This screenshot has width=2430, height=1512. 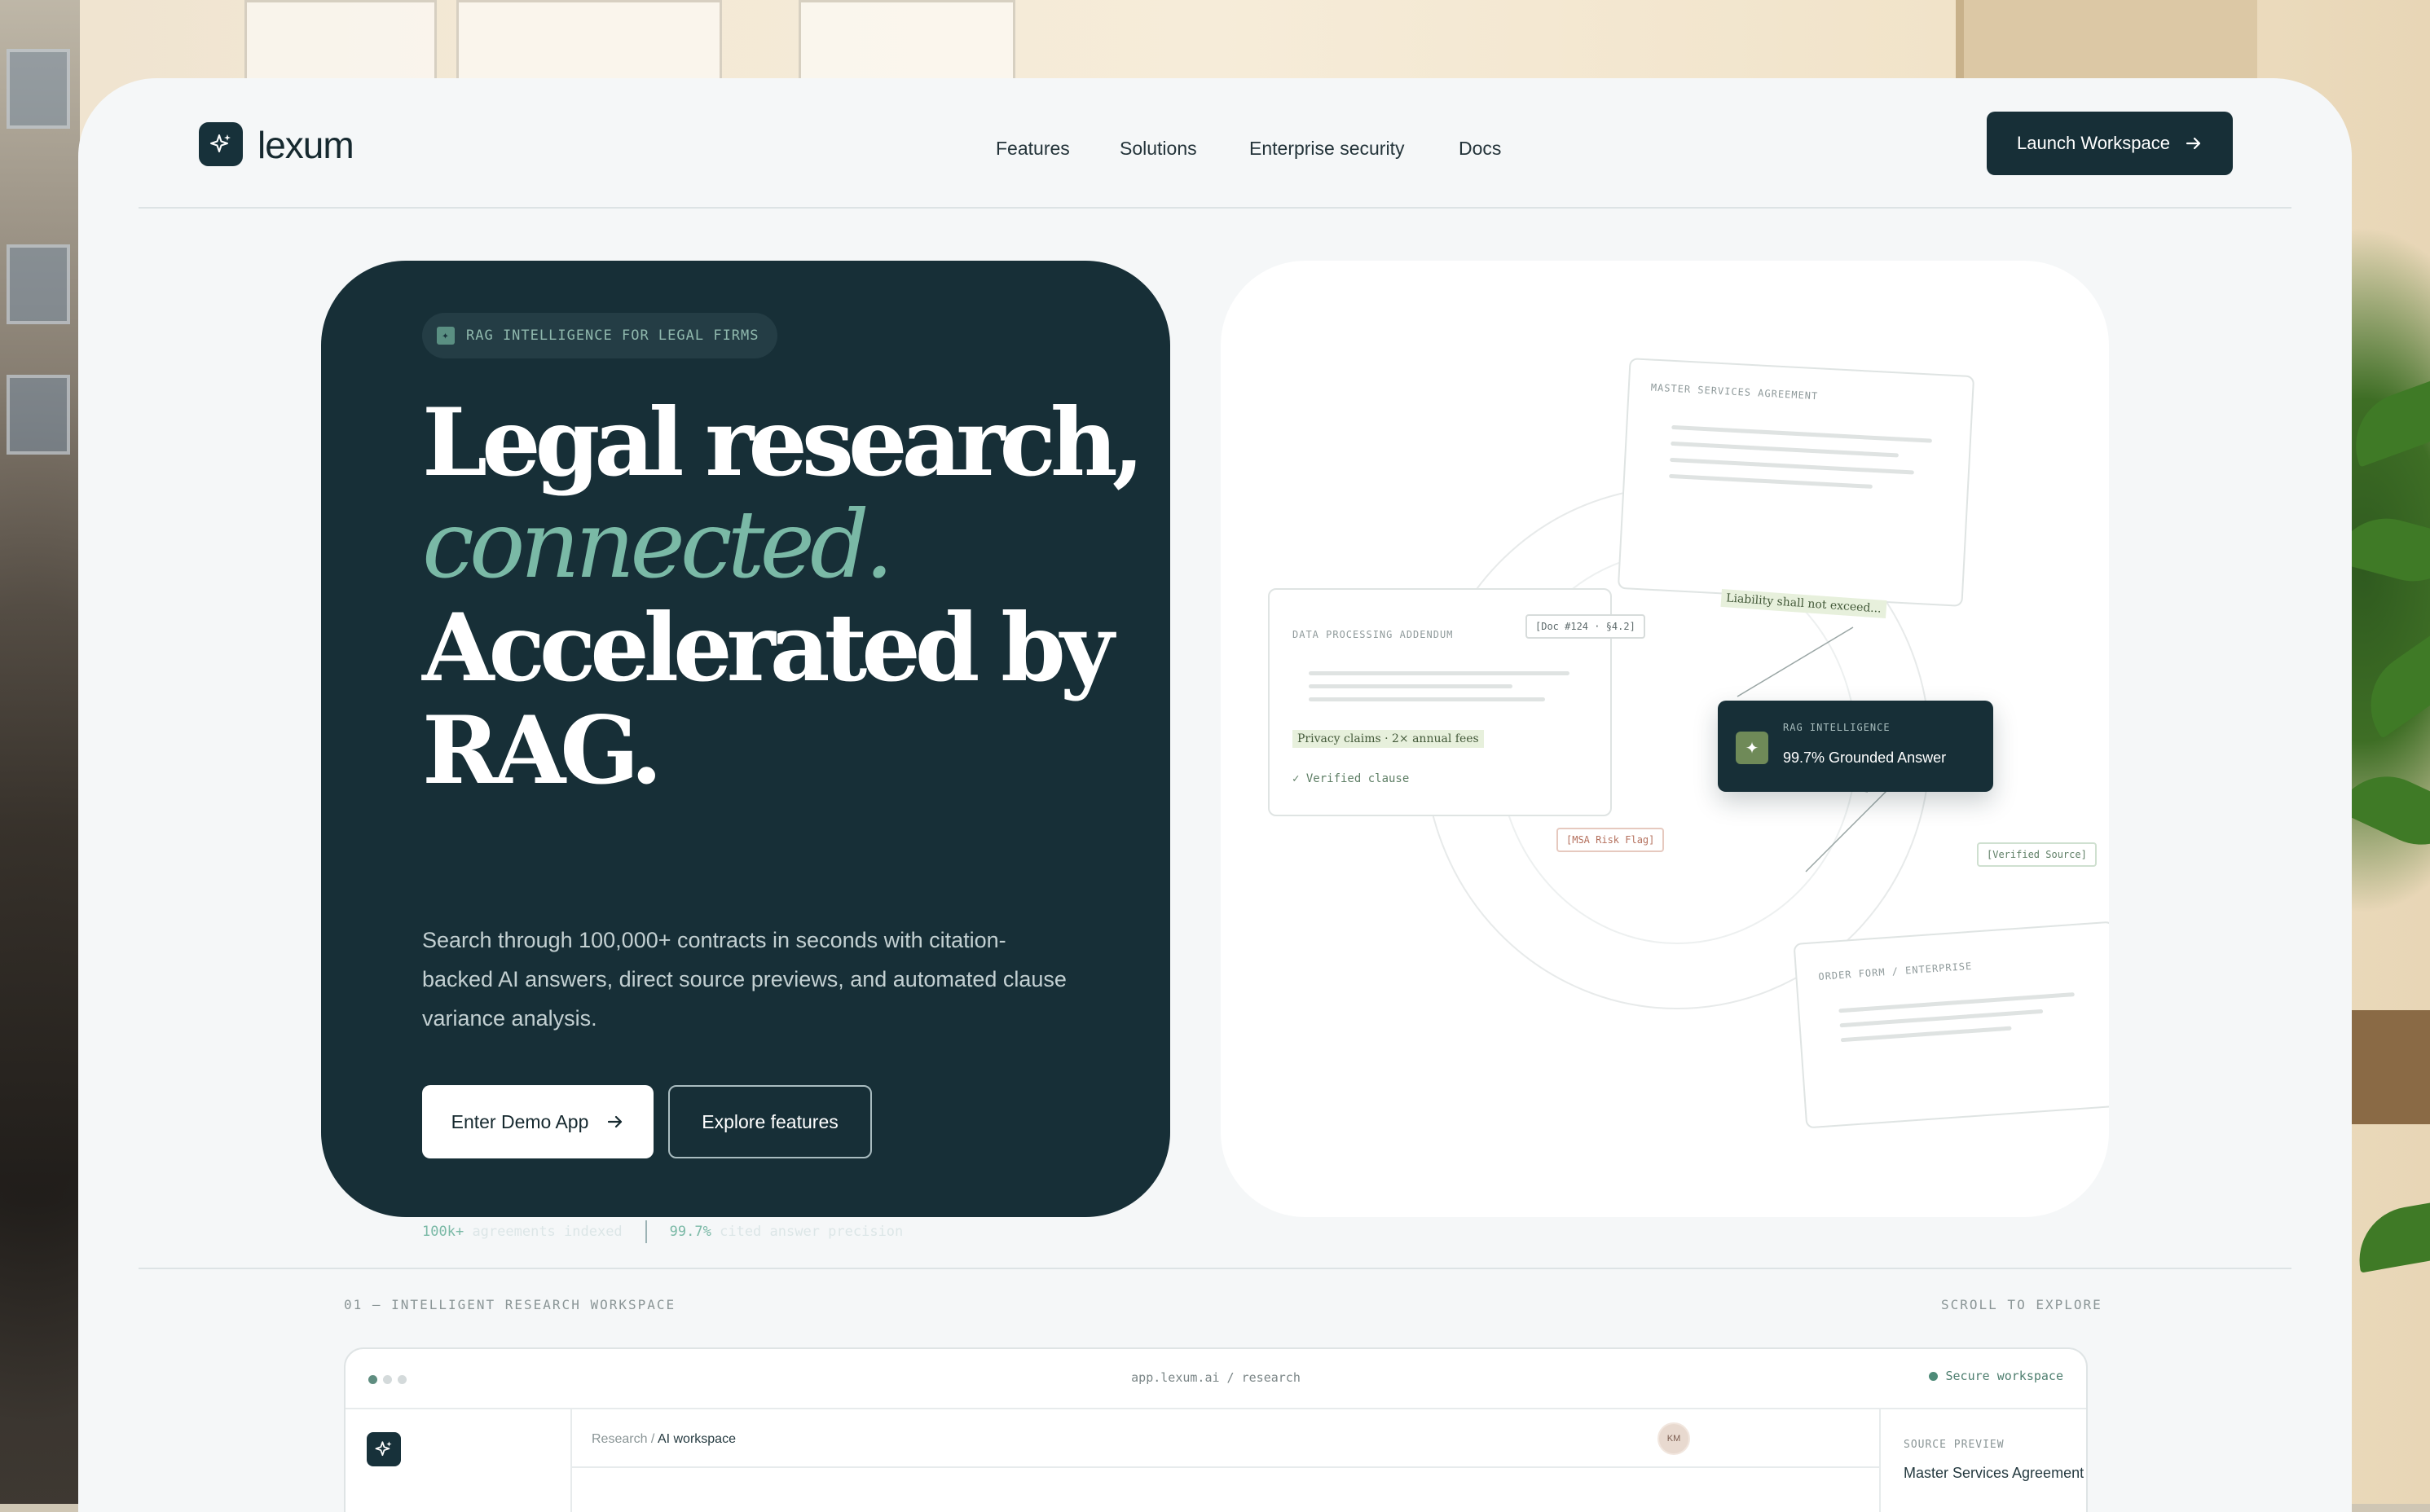 I want to click on background-shelf, so click(x=2388, y=1067).